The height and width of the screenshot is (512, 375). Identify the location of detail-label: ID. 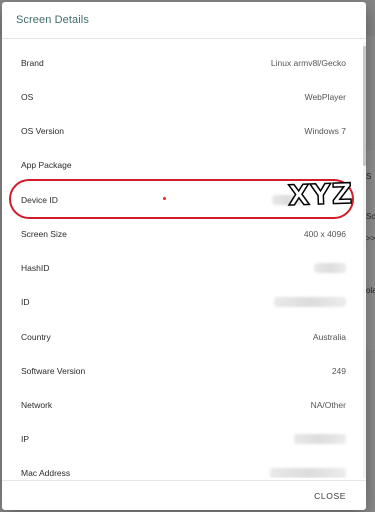
(25, 302).